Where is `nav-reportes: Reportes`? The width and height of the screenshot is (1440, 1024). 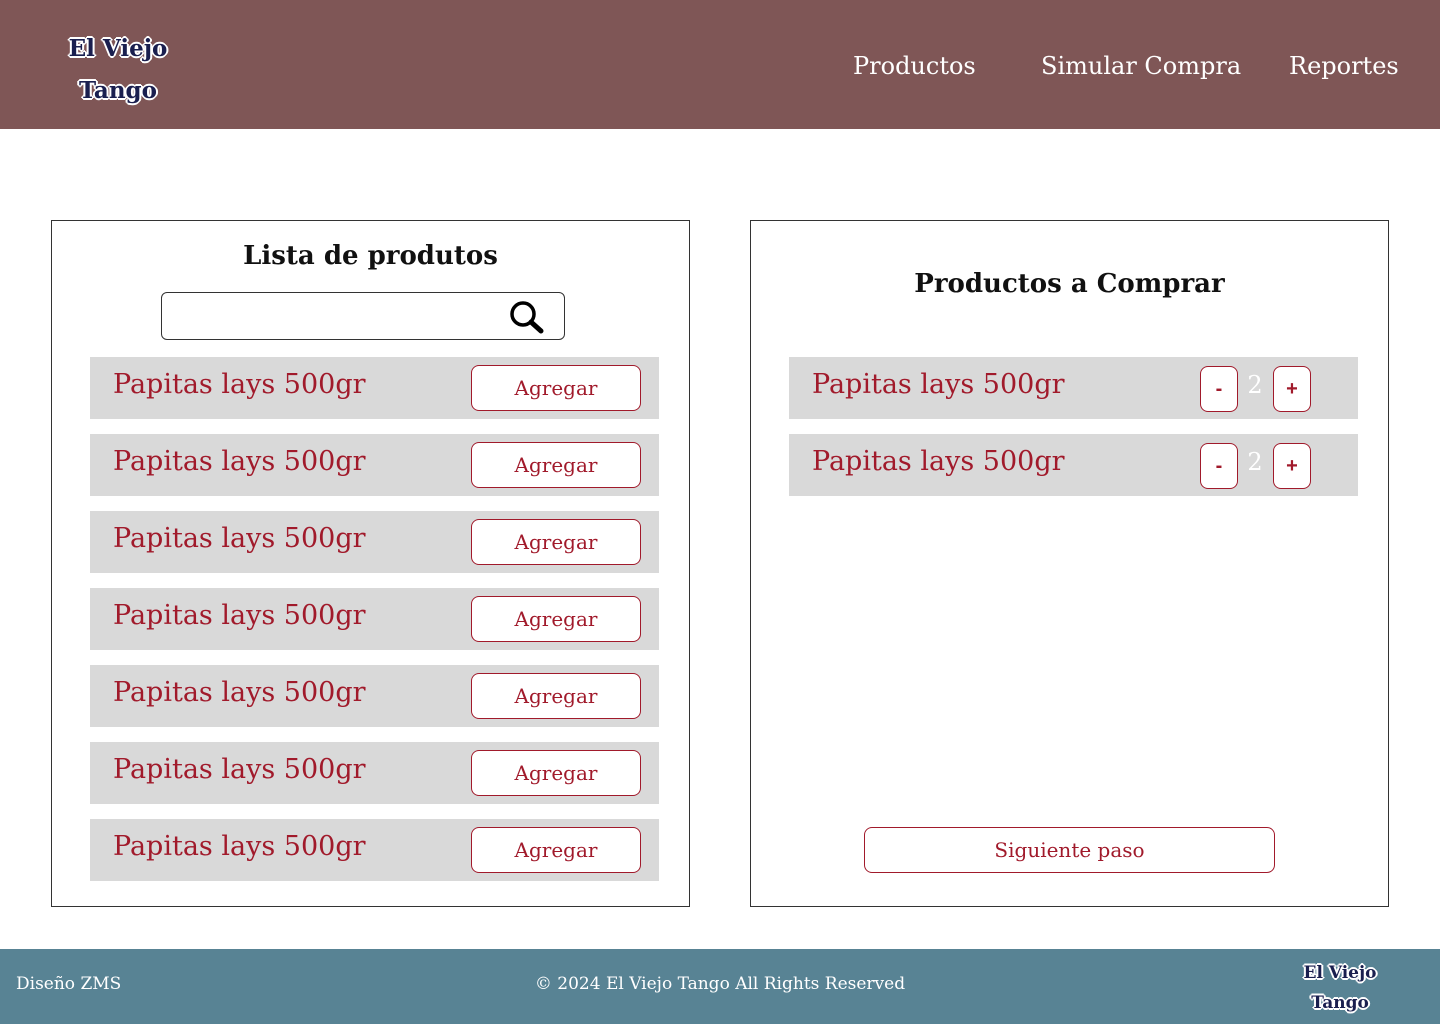
nav-reportes: Reportes is located at coordinates (1344, 66).